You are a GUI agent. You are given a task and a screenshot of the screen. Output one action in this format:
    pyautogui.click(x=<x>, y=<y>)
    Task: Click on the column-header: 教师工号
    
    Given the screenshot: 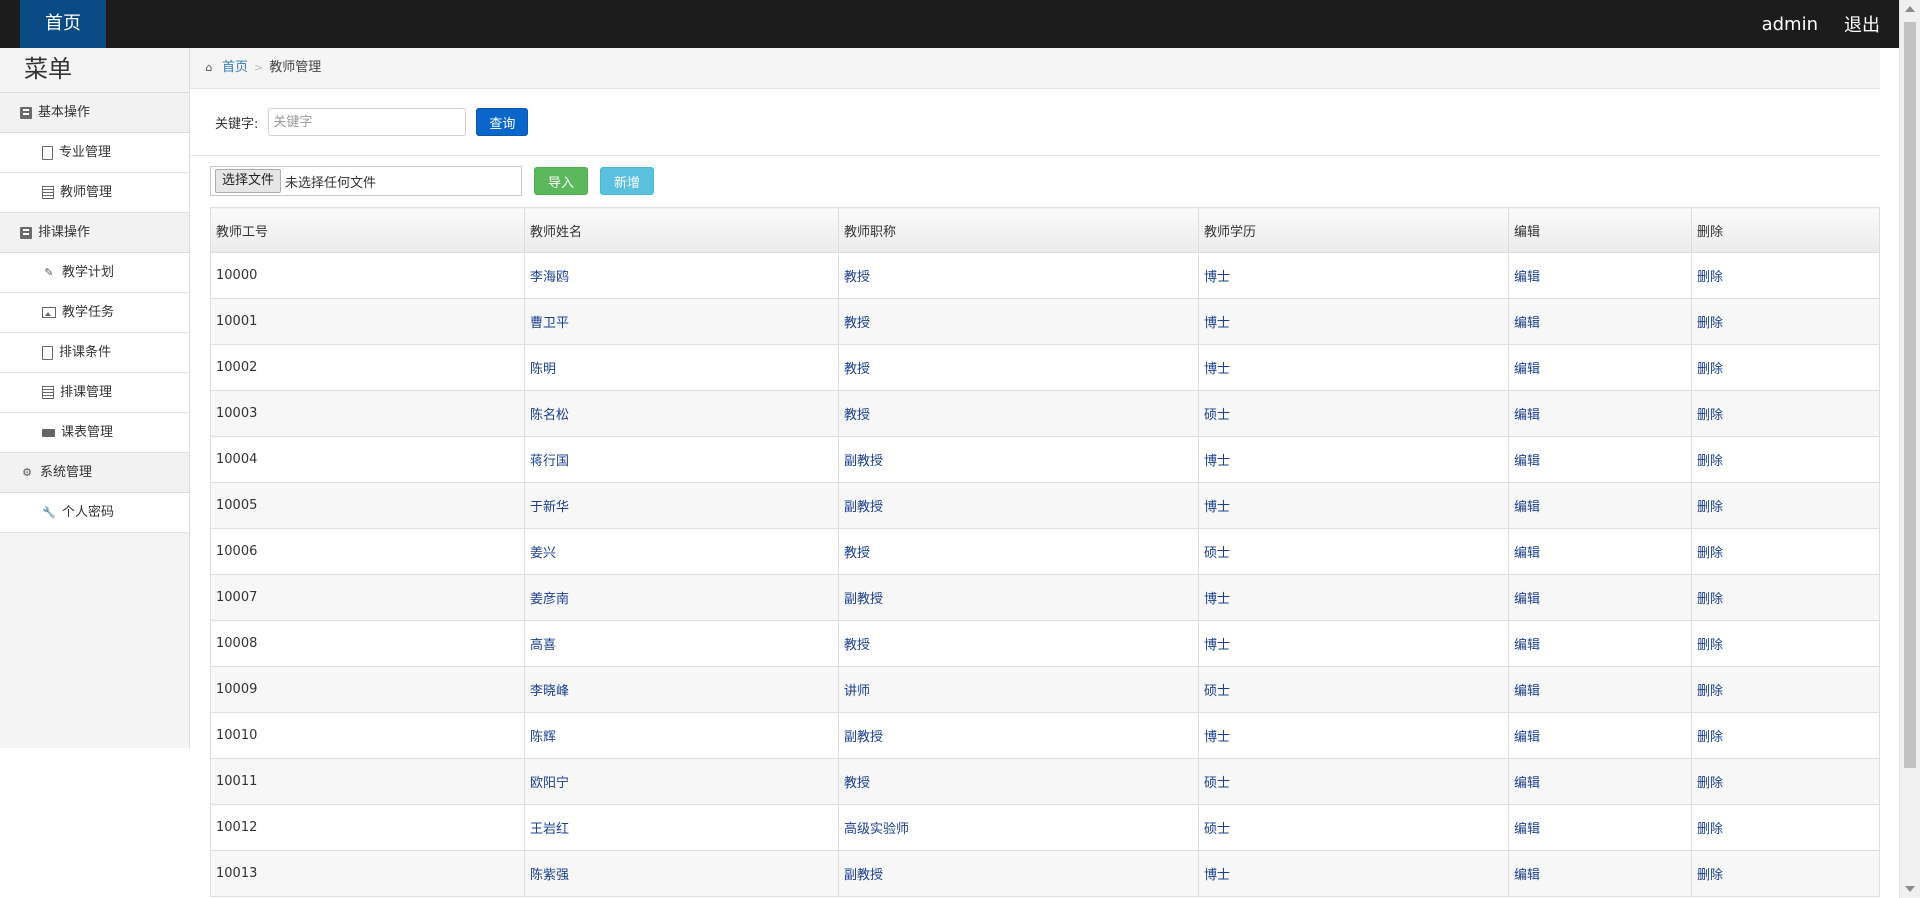 What is the action you would take?
    pyautogui.click(x=367, y=230)
    